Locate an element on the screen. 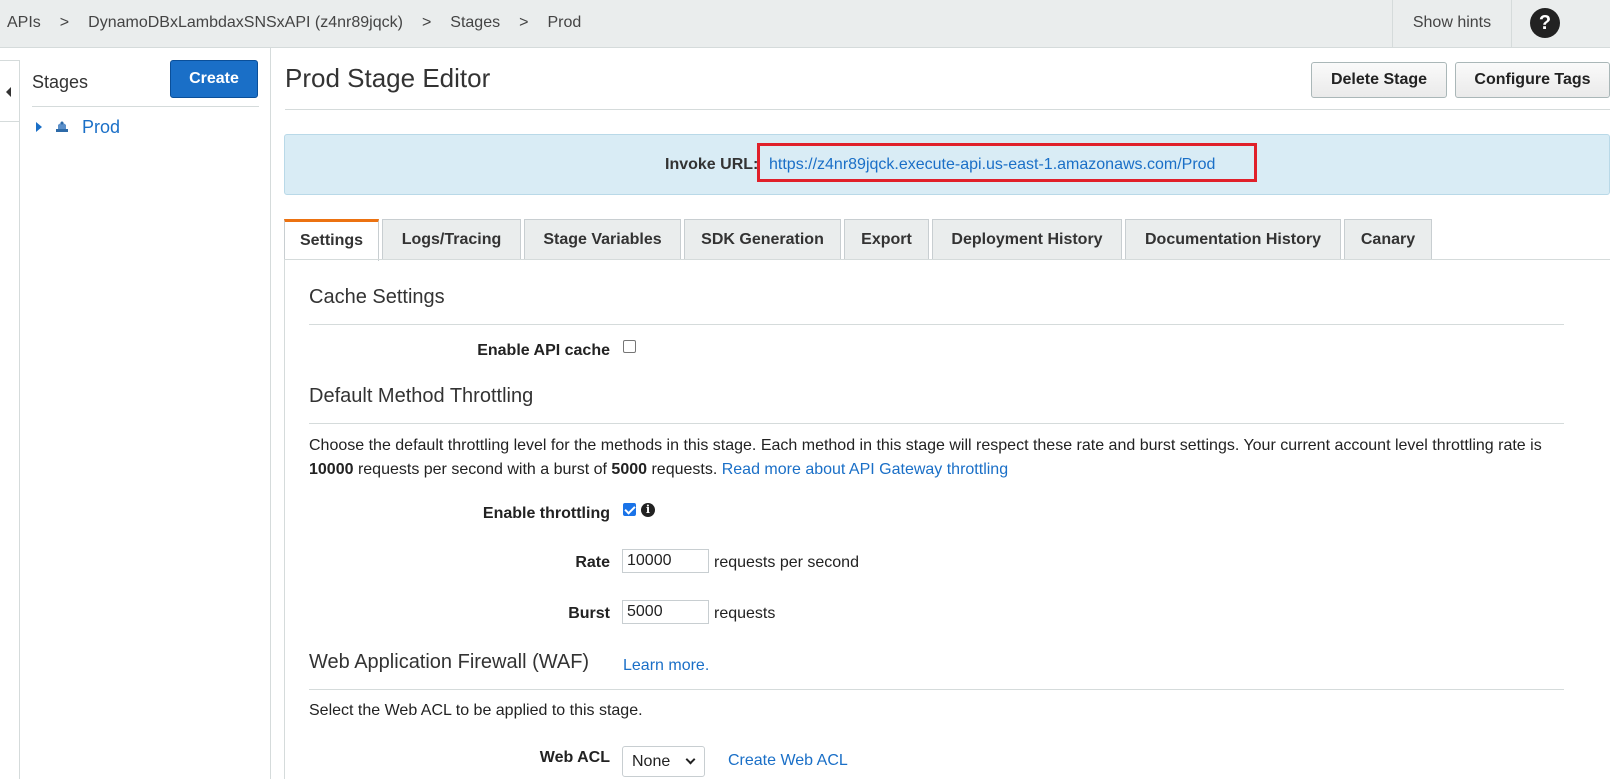 Image resolution: width=1610 pixels, height=779 pixels. burst-unit: requests is located at coordinates (745, 613).